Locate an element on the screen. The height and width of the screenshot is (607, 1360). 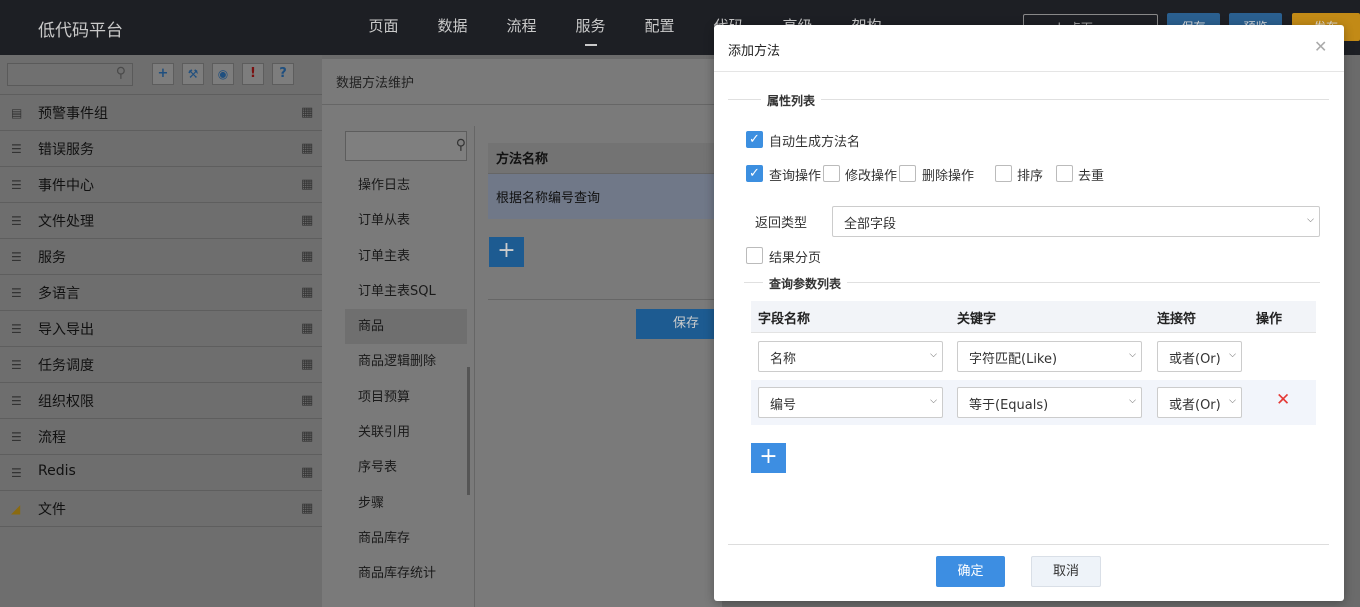
delete-icon: ✕ is located at coordinates (1283, 400).